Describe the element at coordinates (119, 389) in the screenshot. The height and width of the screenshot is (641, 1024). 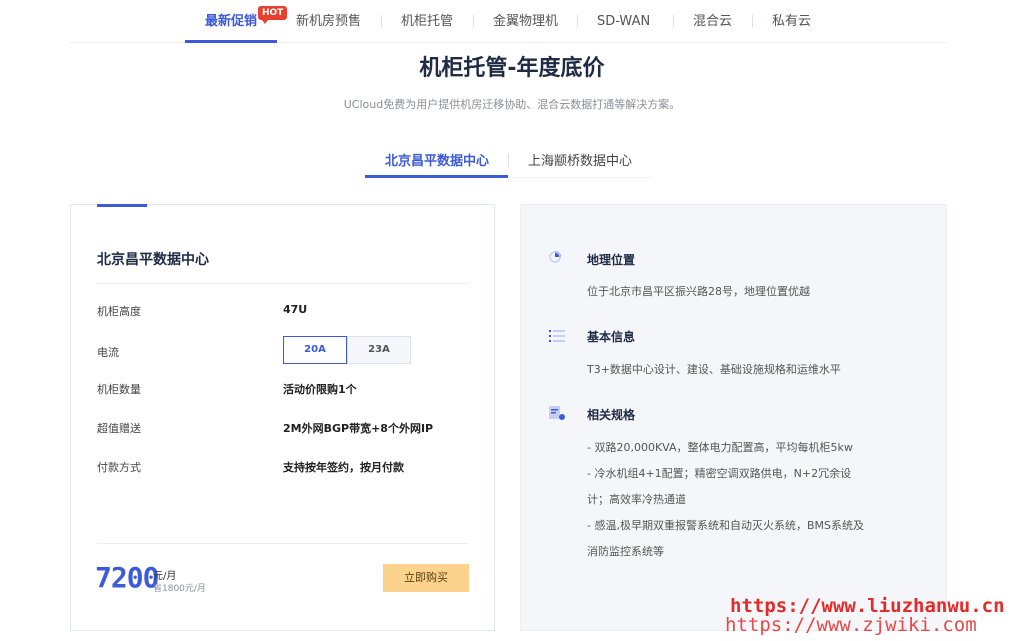
I see `cabinet-count-label: 机柜数量` at that location.